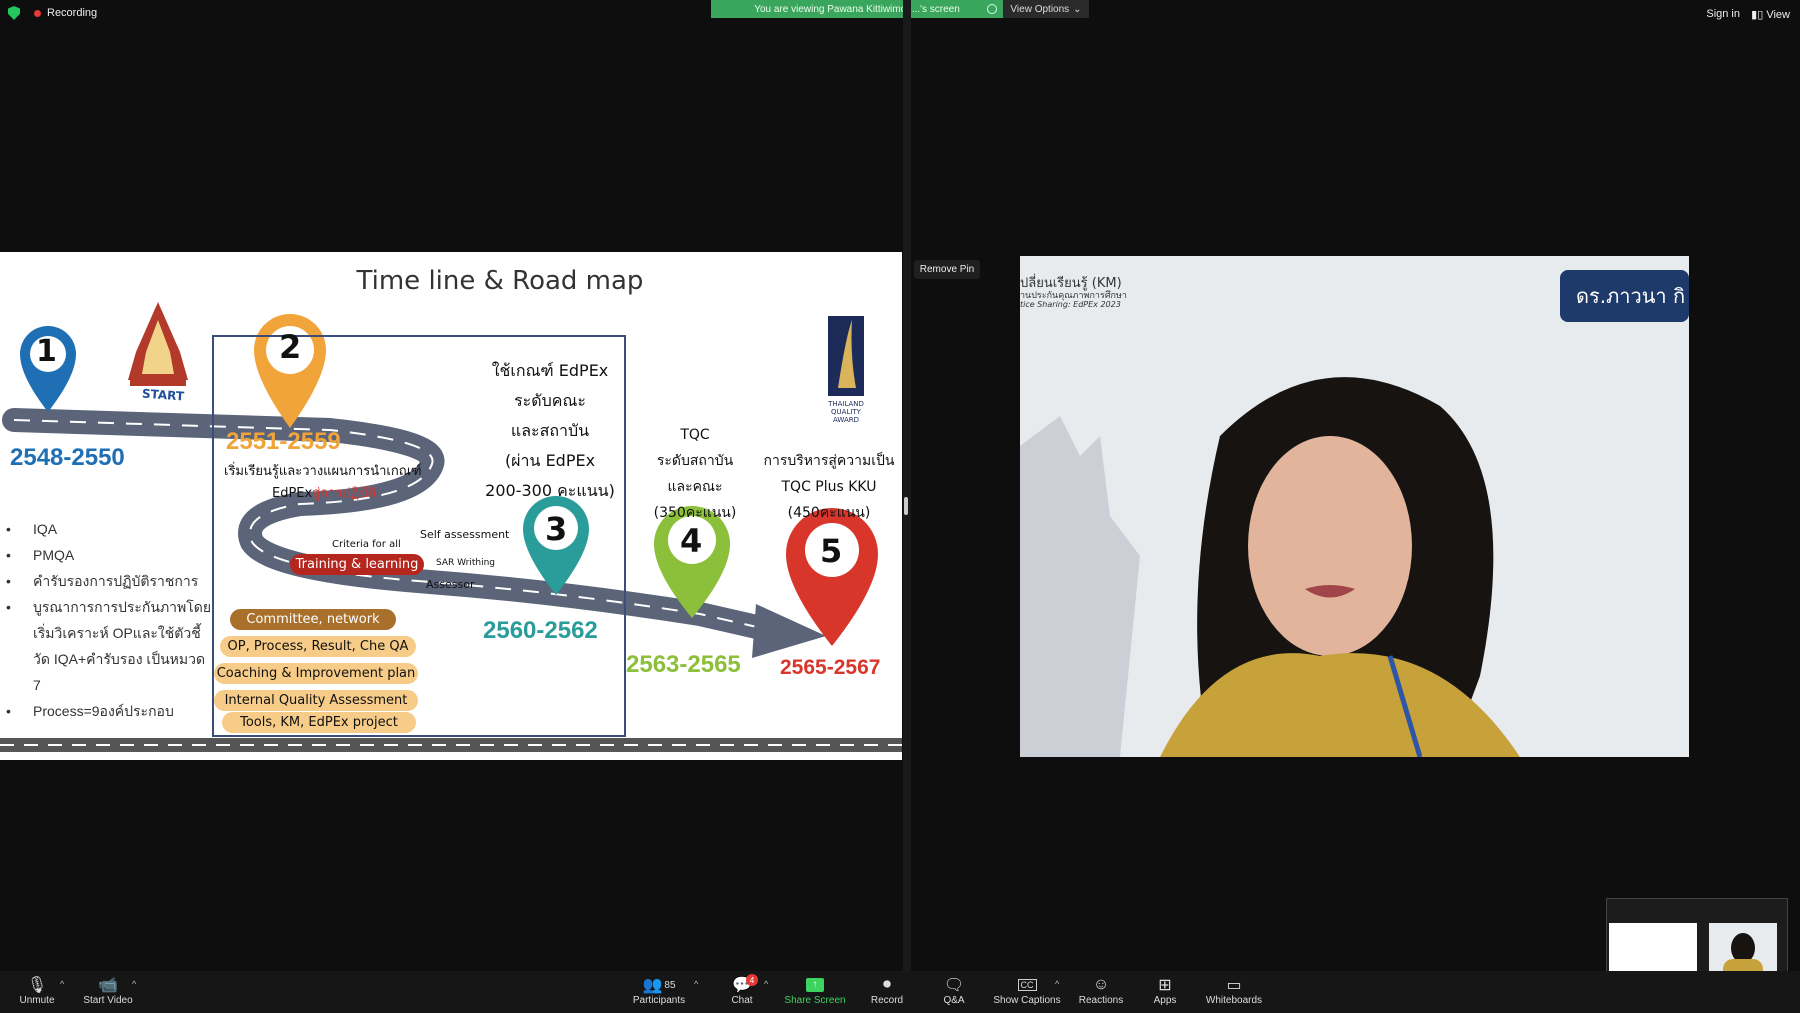 The image size is (1800, 1013). Describe the element at coordinates (67, 457) in the screenshot. I see `year-stage-1: 2548-2550` at that location.